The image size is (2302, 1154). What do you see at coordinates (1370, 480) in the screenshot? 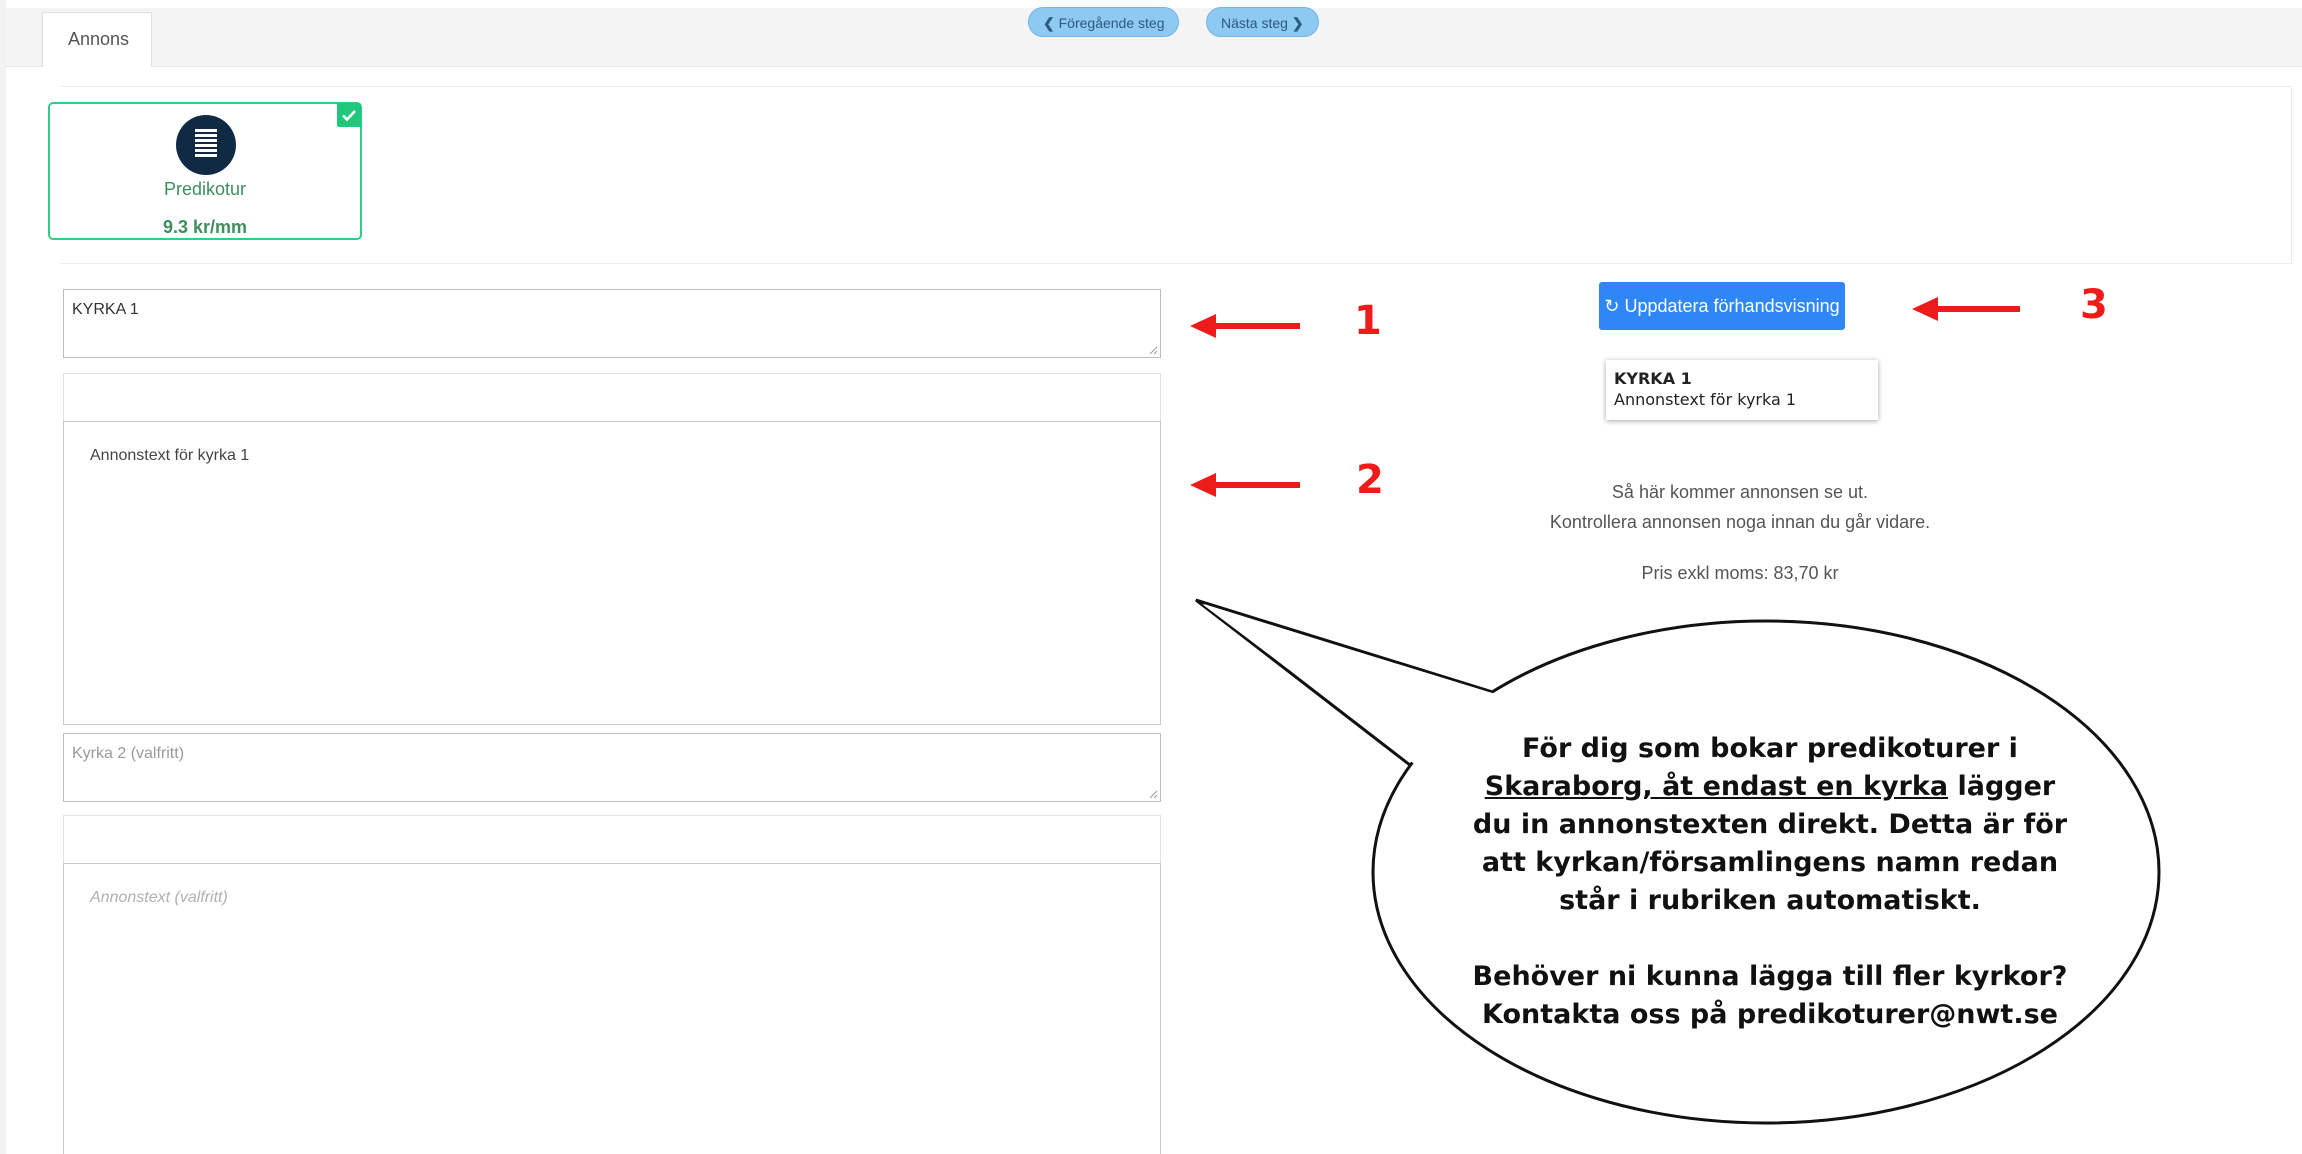
I see `annotation-number-2: 2` at bounding box center [1370, 480].